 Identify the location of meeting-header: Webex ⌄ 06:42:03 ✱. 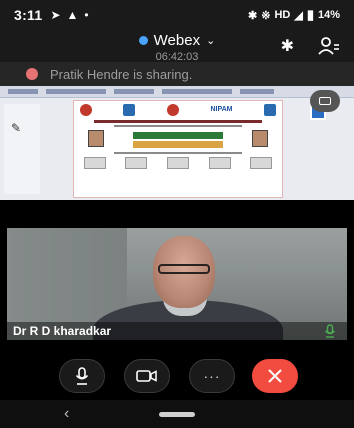
(177, 46).